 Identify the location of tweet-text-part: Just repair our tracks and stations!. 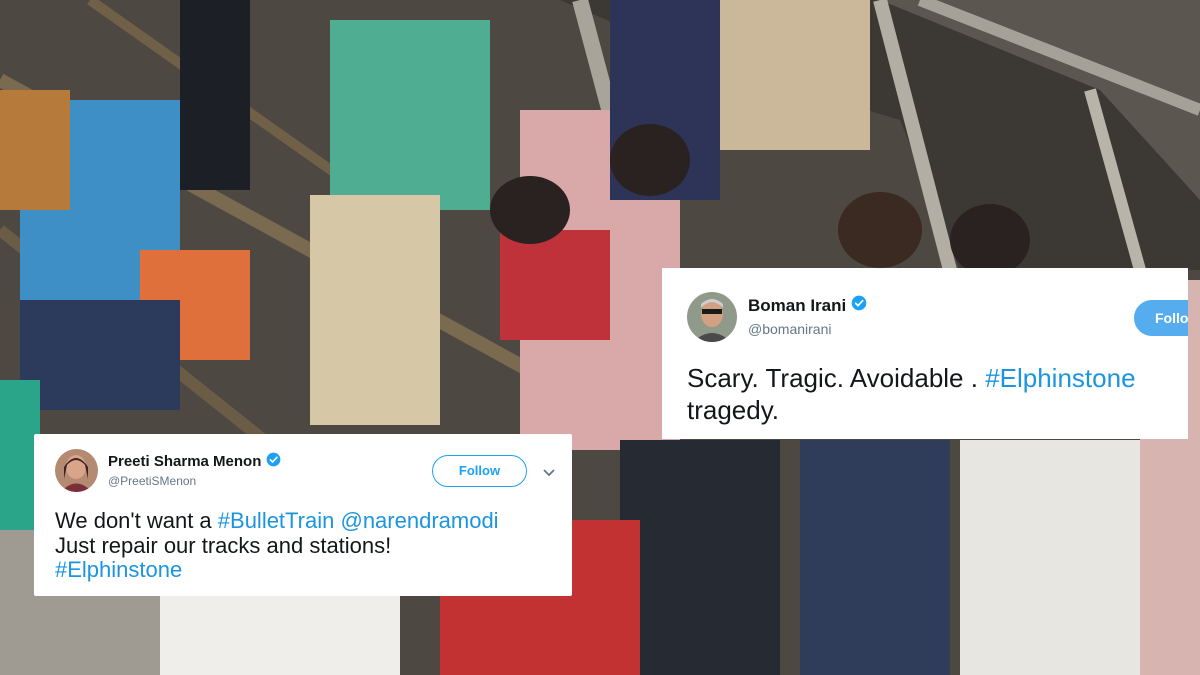
(223, 545).